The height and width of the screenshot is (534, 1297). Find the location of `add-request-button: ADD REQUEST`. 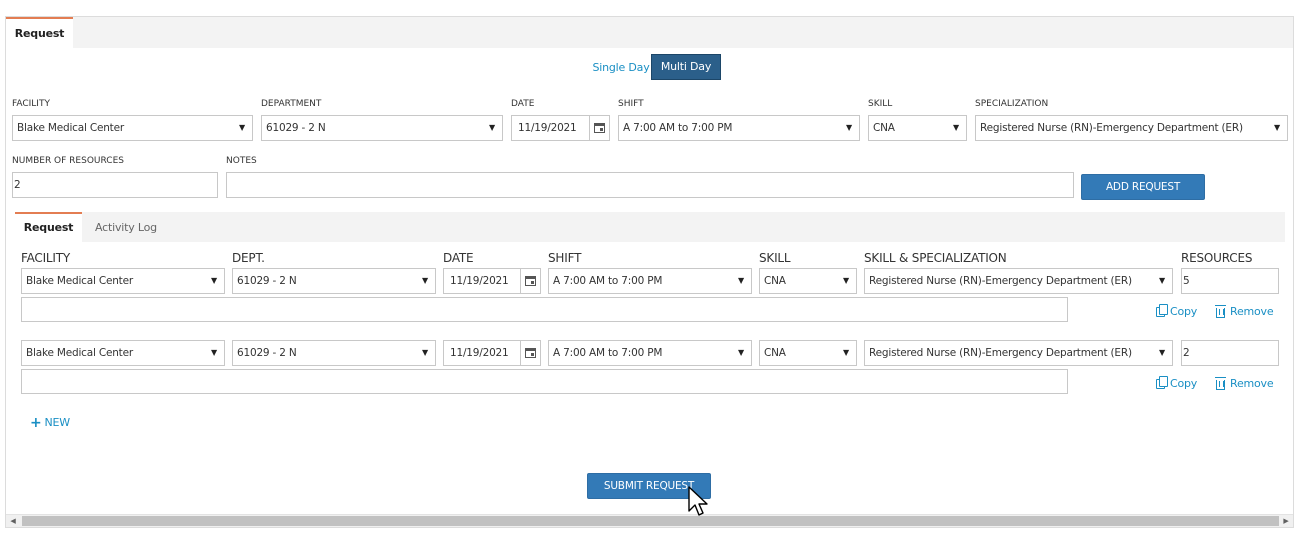

add-request-button: ADD REQUEST is located at coordinates (1143, 187).